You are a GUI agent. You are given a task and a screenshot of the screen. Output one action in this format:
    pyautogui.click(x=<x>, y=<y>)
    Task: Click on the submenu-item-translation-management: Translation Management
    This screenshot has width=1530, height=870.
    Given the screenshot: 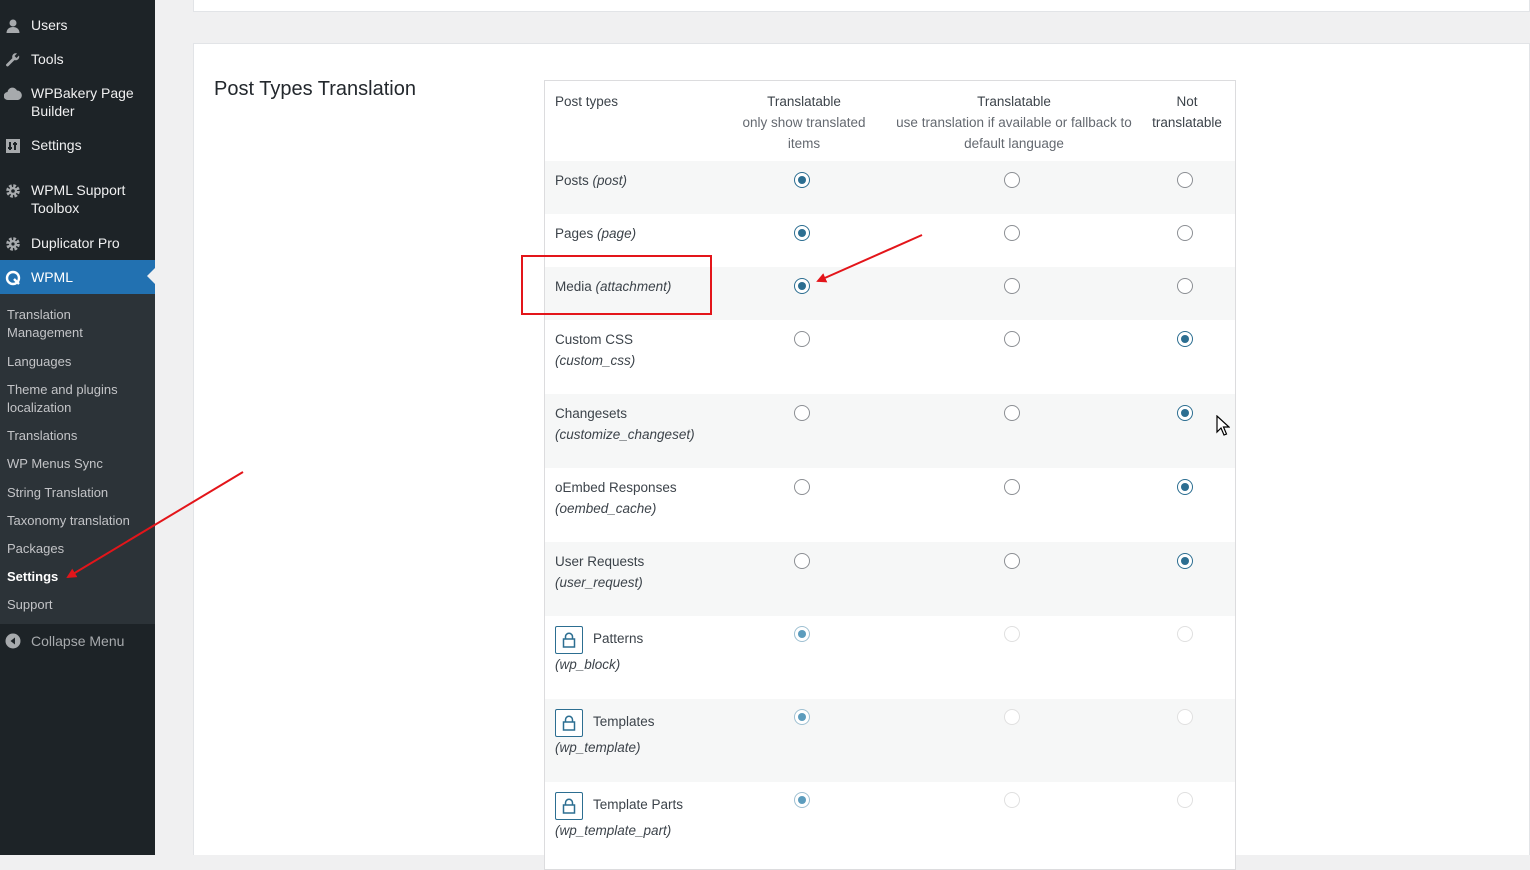 What is the action you would take?
    pyautogui.click(x=77, y=324)
    